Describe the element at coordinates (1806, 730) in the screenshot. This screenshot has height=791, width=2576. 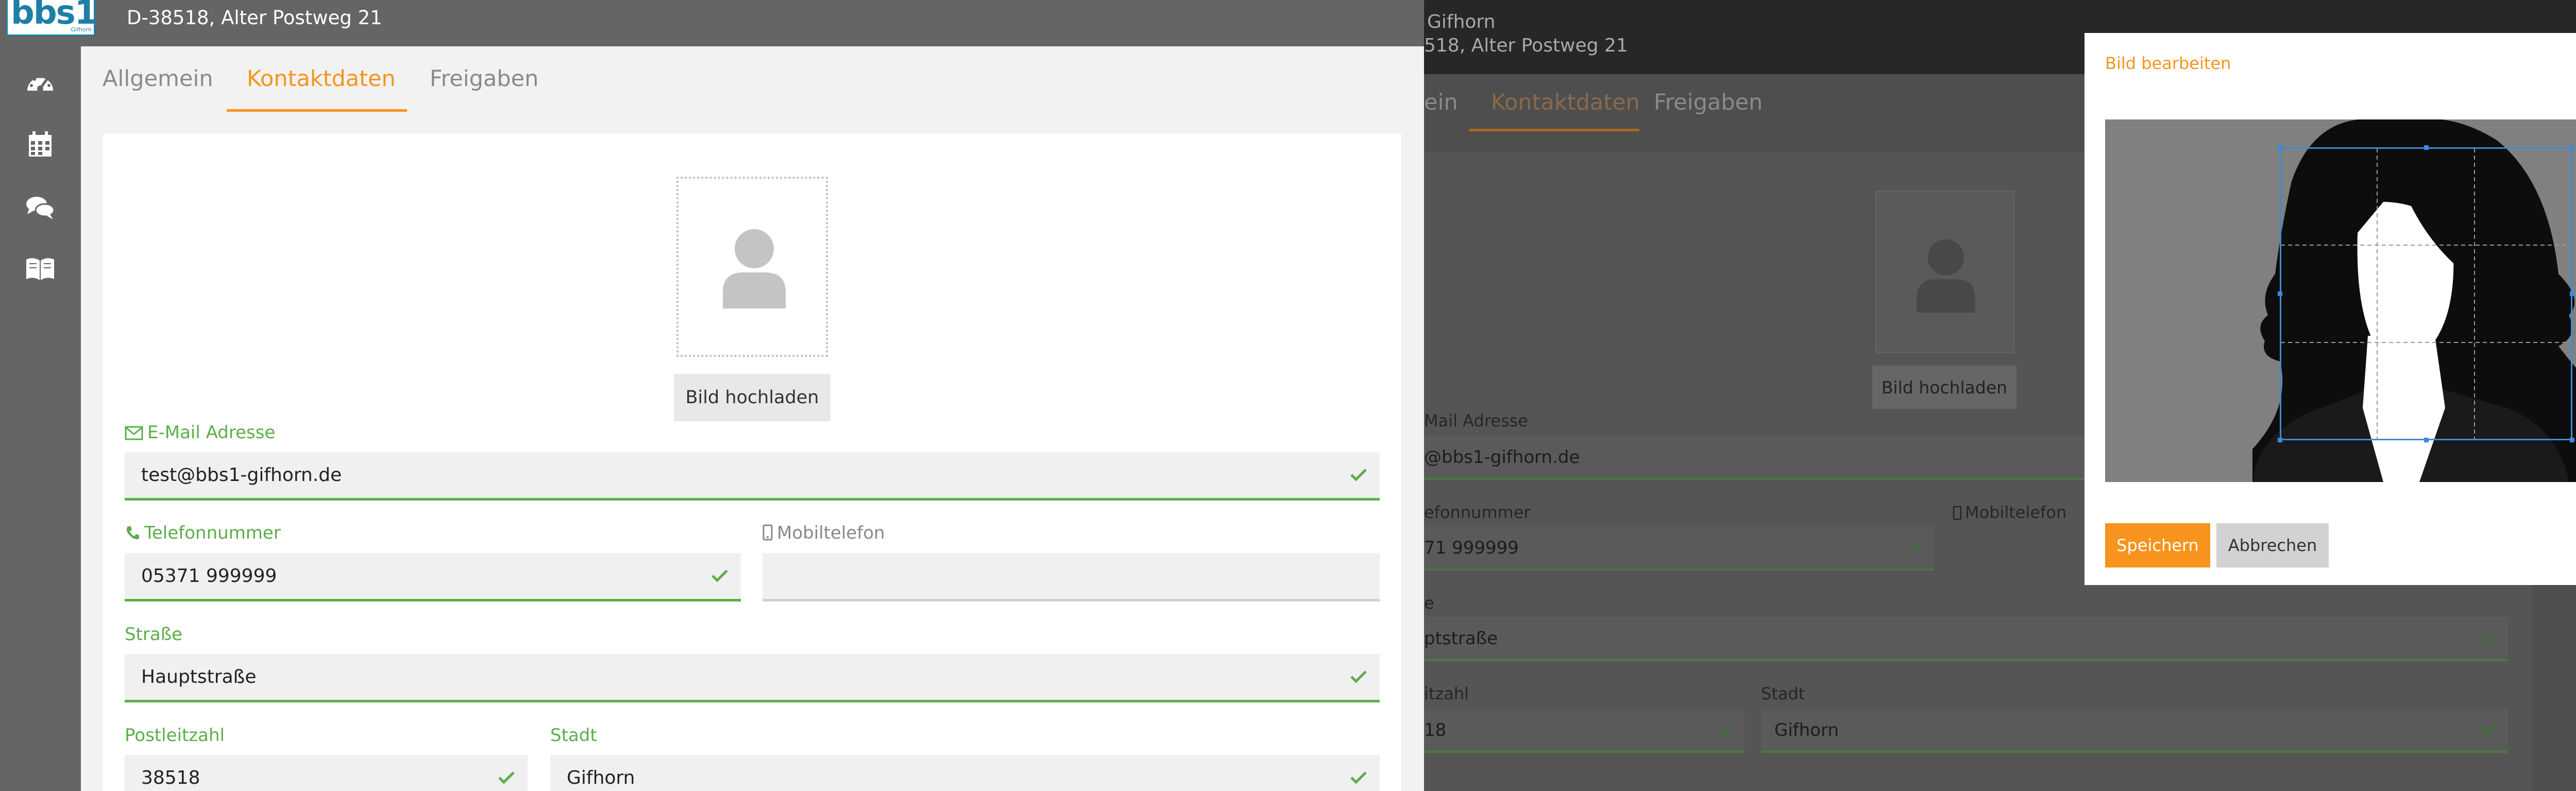
I see `background-city-value: Gifhorn` at that location.